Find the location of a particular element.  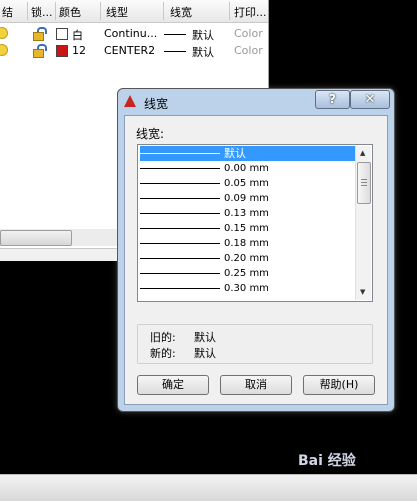

autocad-icon is located at coordinates (131, 101).